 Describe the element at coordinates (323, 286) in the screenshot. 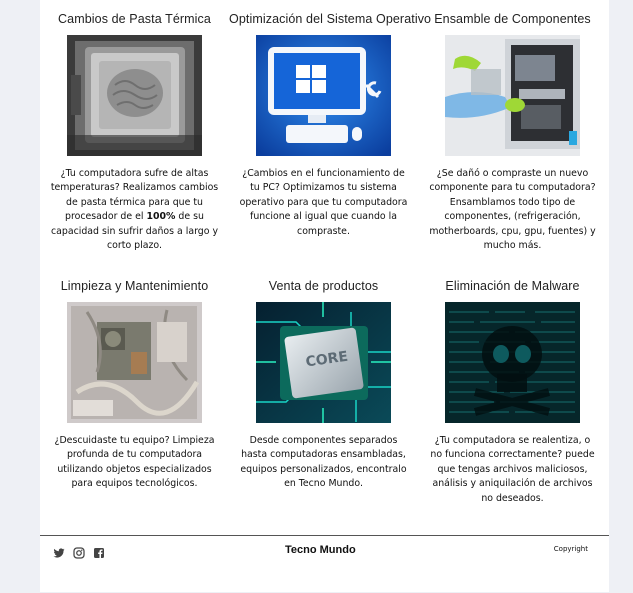

I see `service-title: Venta de productos` at that location.